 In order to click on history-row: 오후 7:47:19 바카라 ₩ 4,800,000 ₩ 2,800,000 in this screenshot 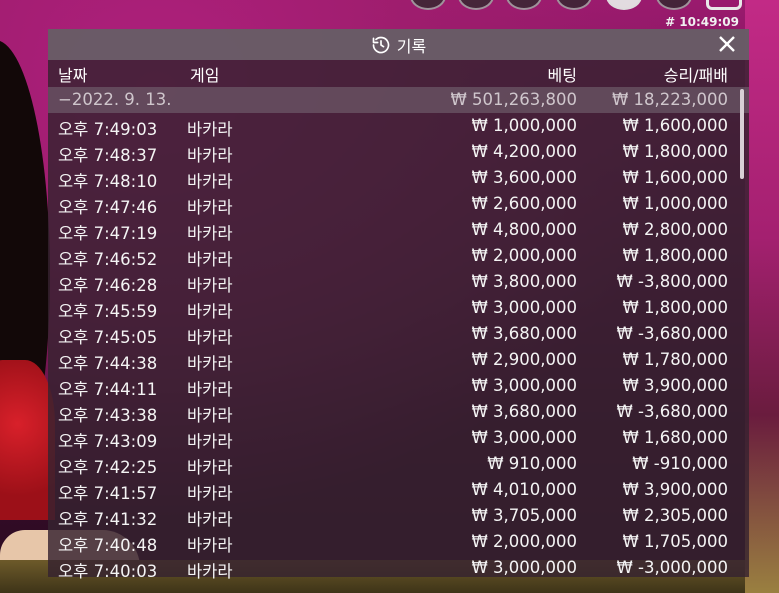, I will do `click(398, 230)`.